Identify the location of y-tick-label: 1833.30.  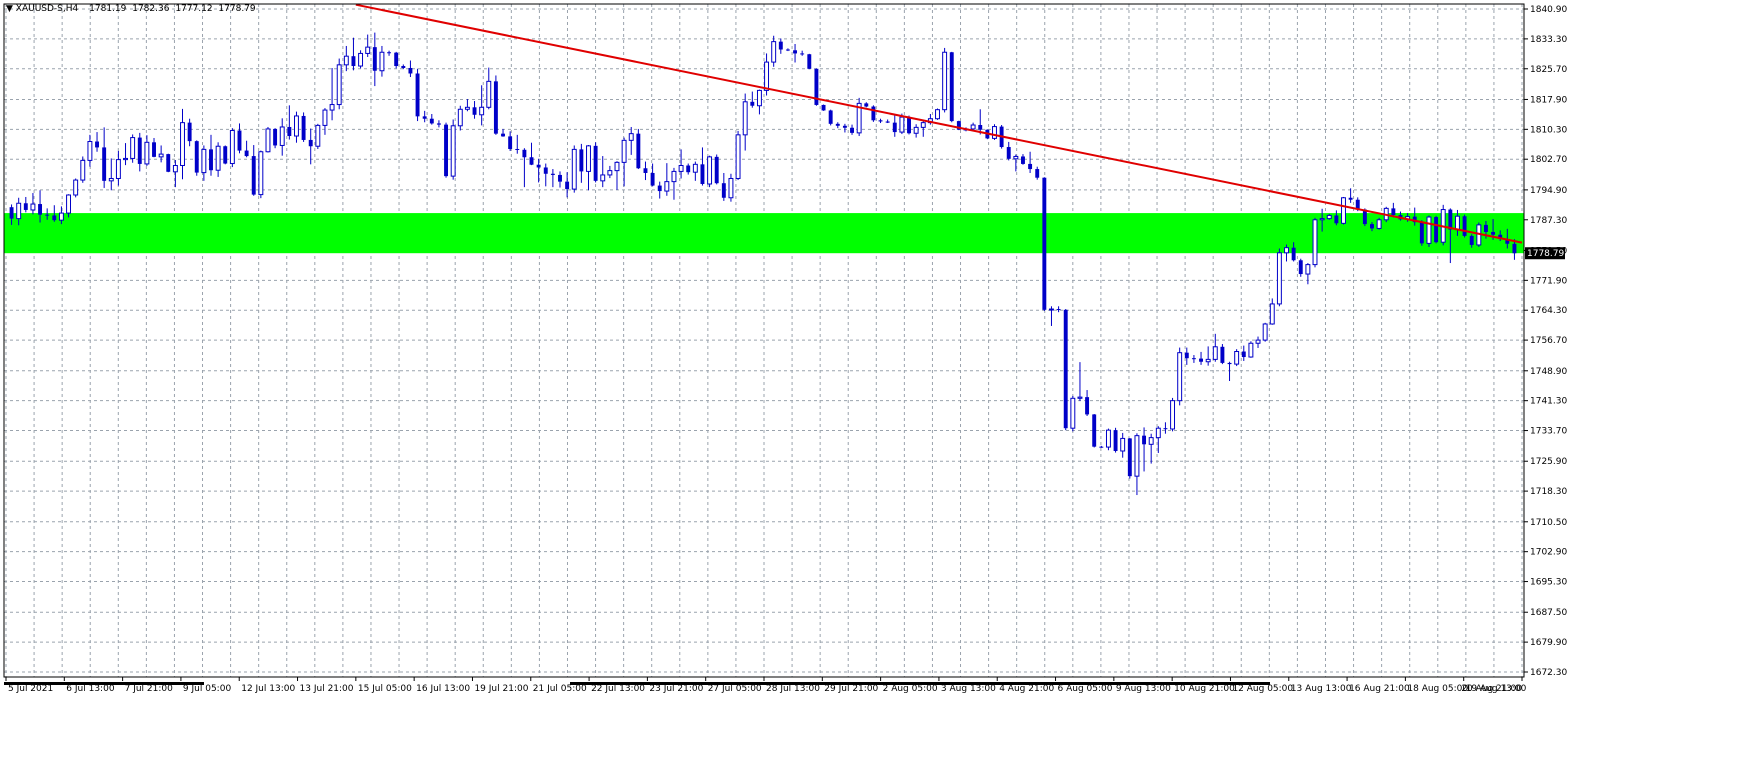
(1548, 40).